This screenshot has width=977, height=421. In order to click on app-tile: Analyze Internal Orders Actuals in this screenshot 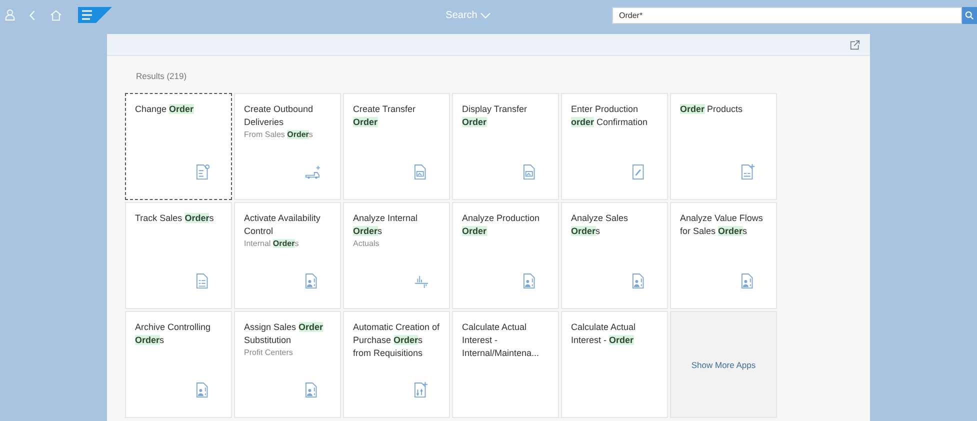, I will do `click(396, 255)`.